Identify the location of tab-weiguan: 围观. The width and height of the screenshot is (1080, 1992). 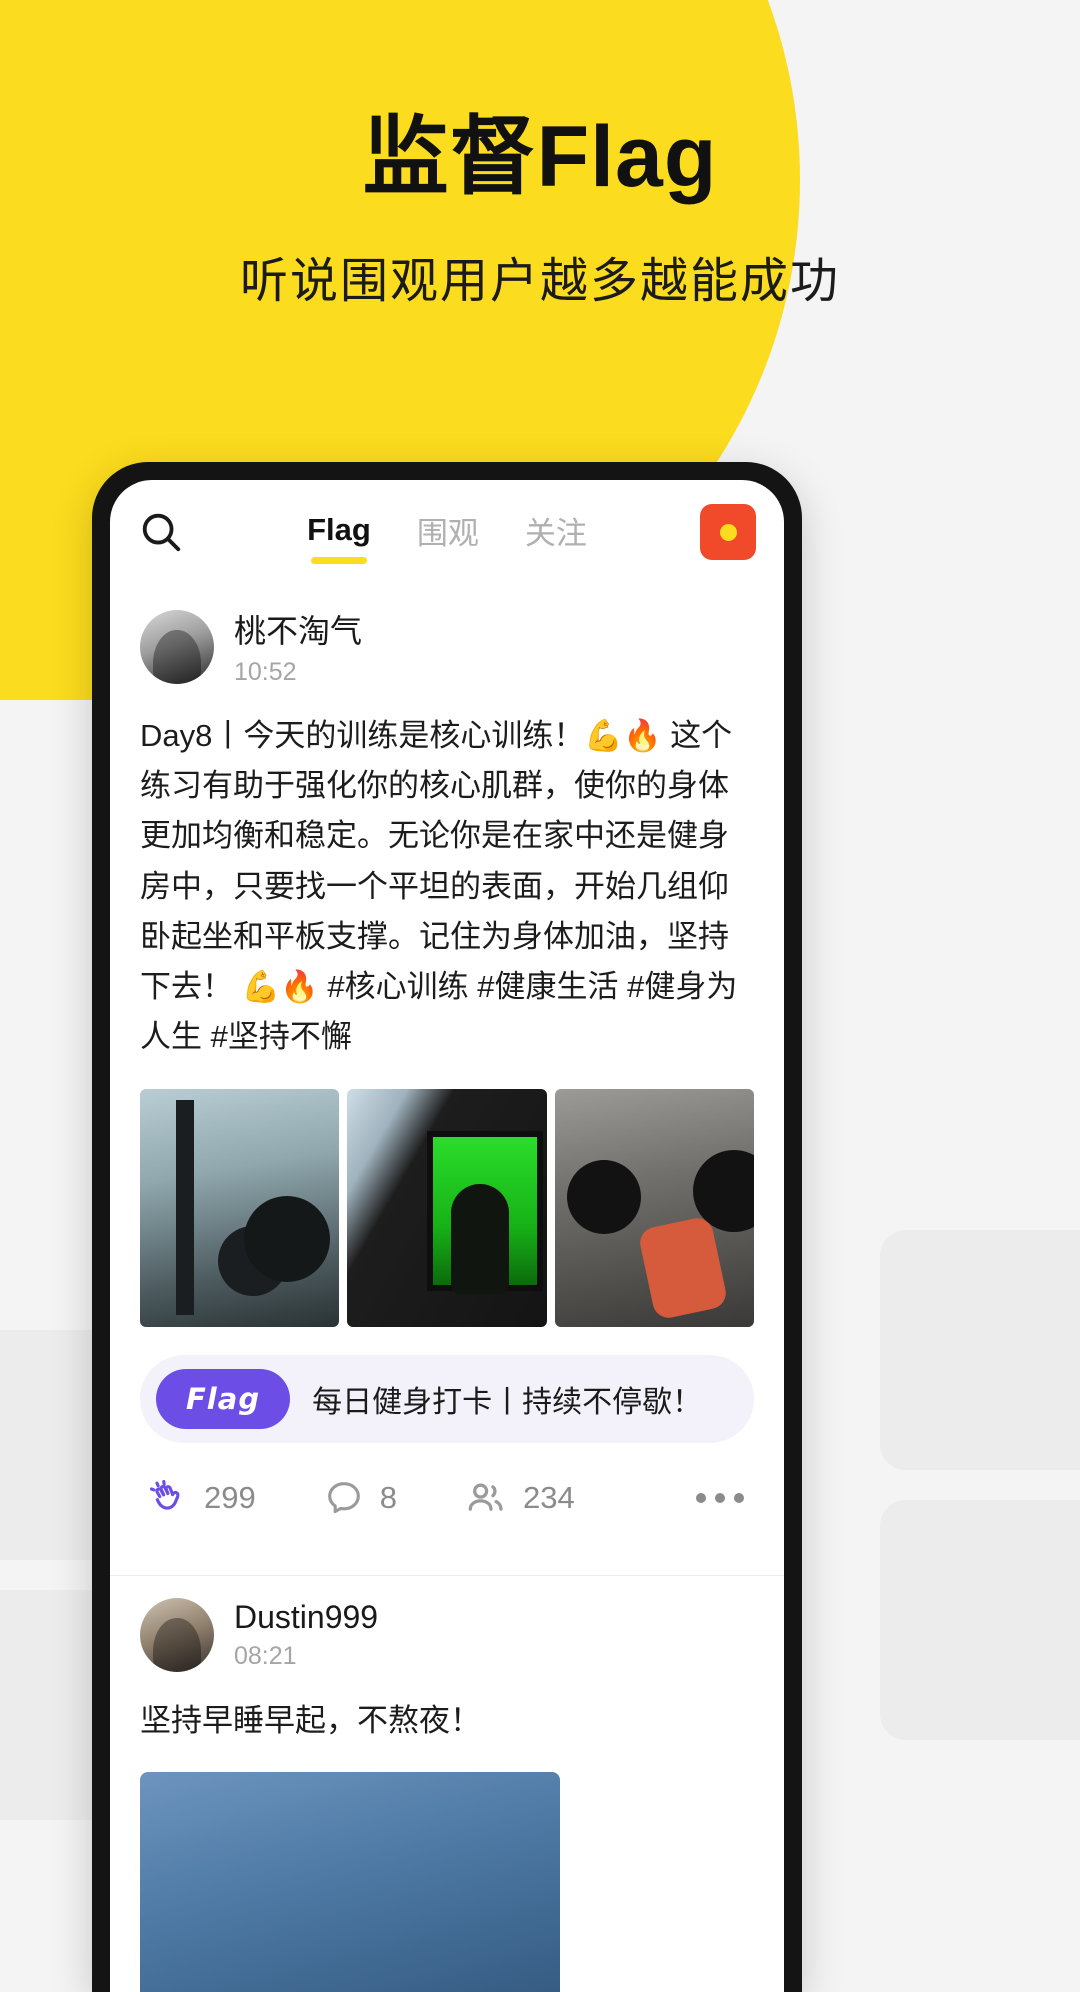
(448, 532).